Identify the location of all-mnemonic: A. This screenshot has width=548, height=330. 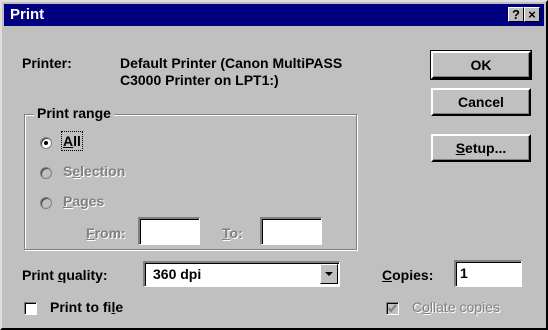
(68, 141).